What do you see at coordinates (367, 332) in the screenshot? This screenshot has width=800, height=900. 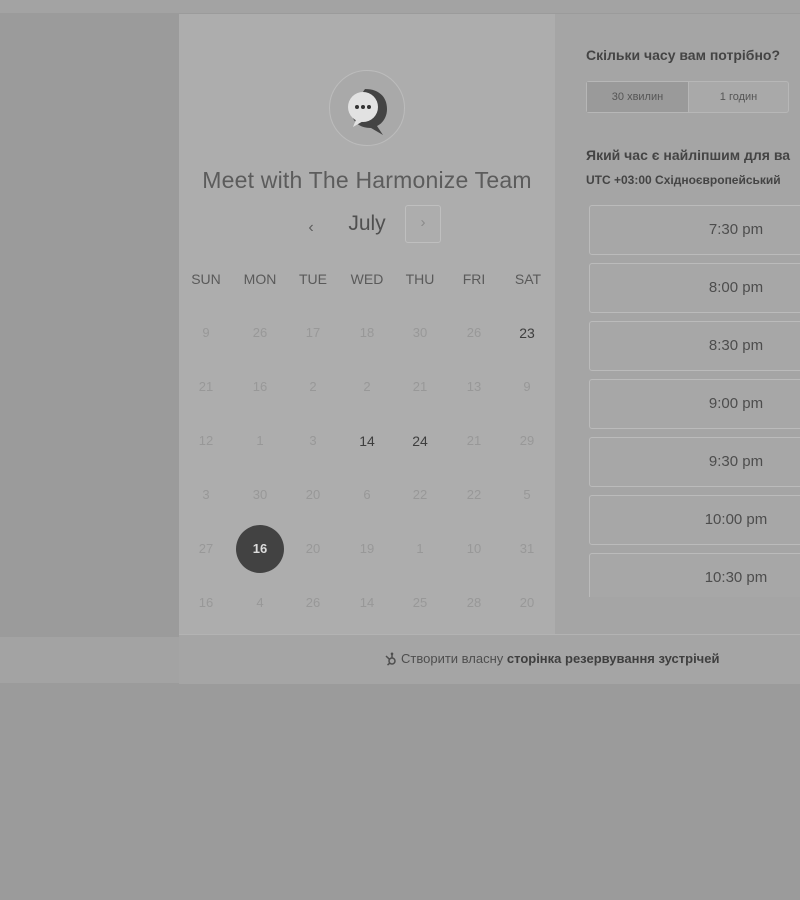 I see `calendar-day: 18` at bounding box center [367, 332].